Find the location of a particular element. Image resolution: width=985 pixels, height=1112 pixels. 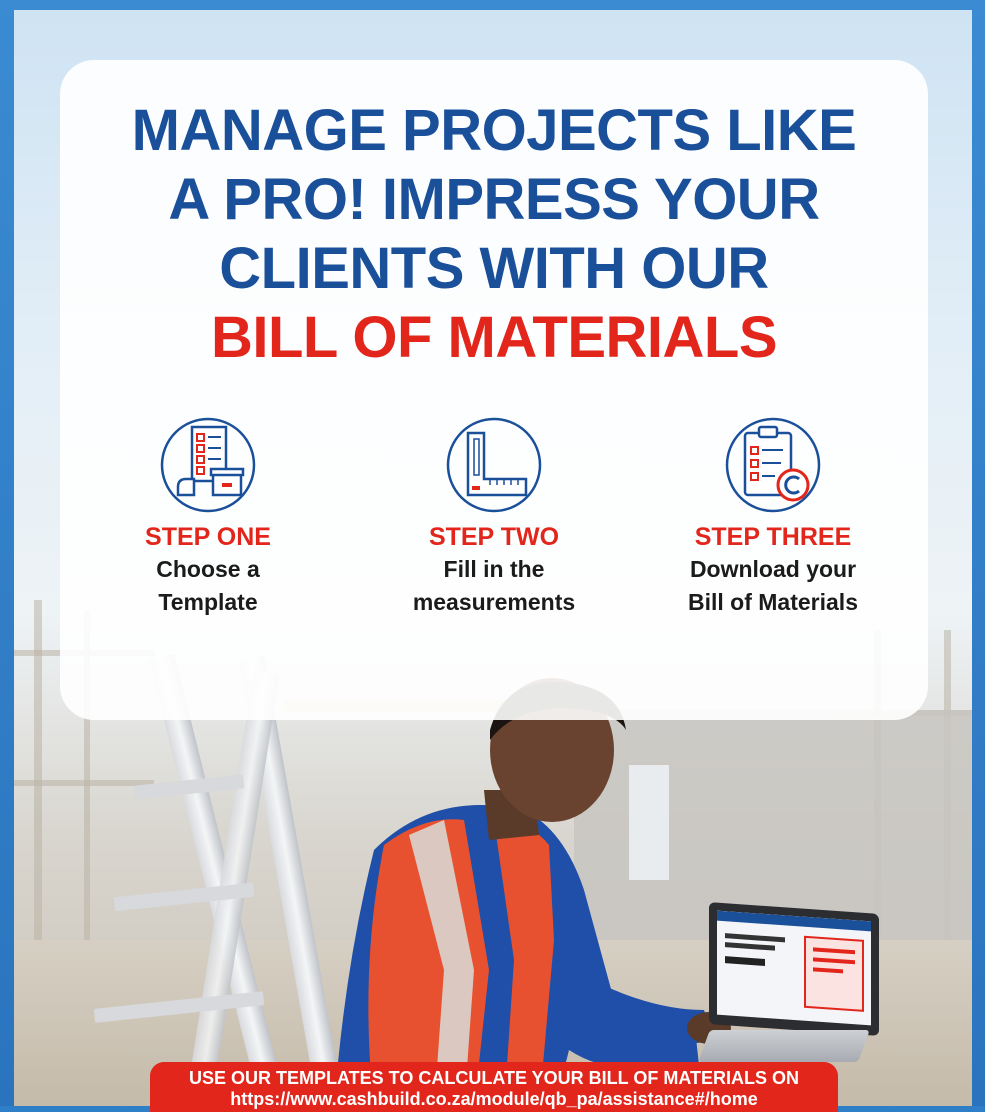

step-one-desc-line-1: Choose a is located at coordinates (208, 569).